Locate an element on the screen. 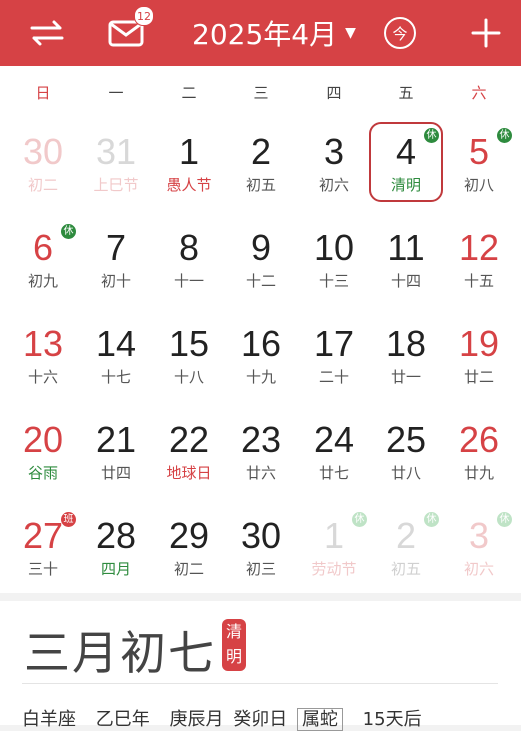 Image resolution: width=521 pixels, height=731 pixels. day-cell-today: 4 清明休 is located at coordinates (406, 162).